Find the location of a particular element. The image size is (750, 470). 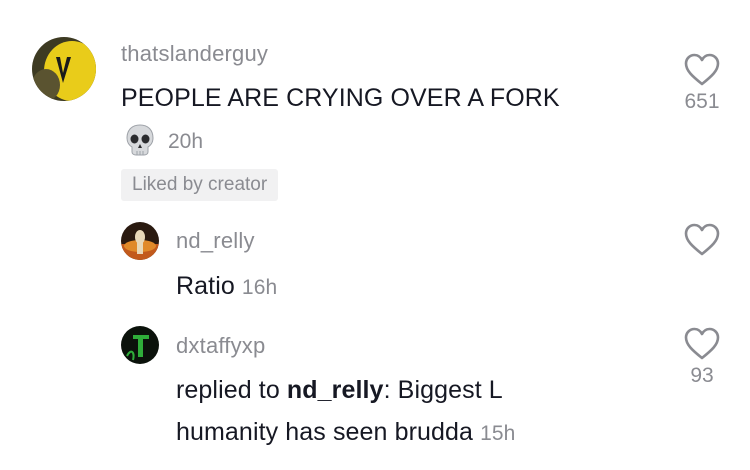

reply-username: nd_relly is located at coordinates (215, 241).